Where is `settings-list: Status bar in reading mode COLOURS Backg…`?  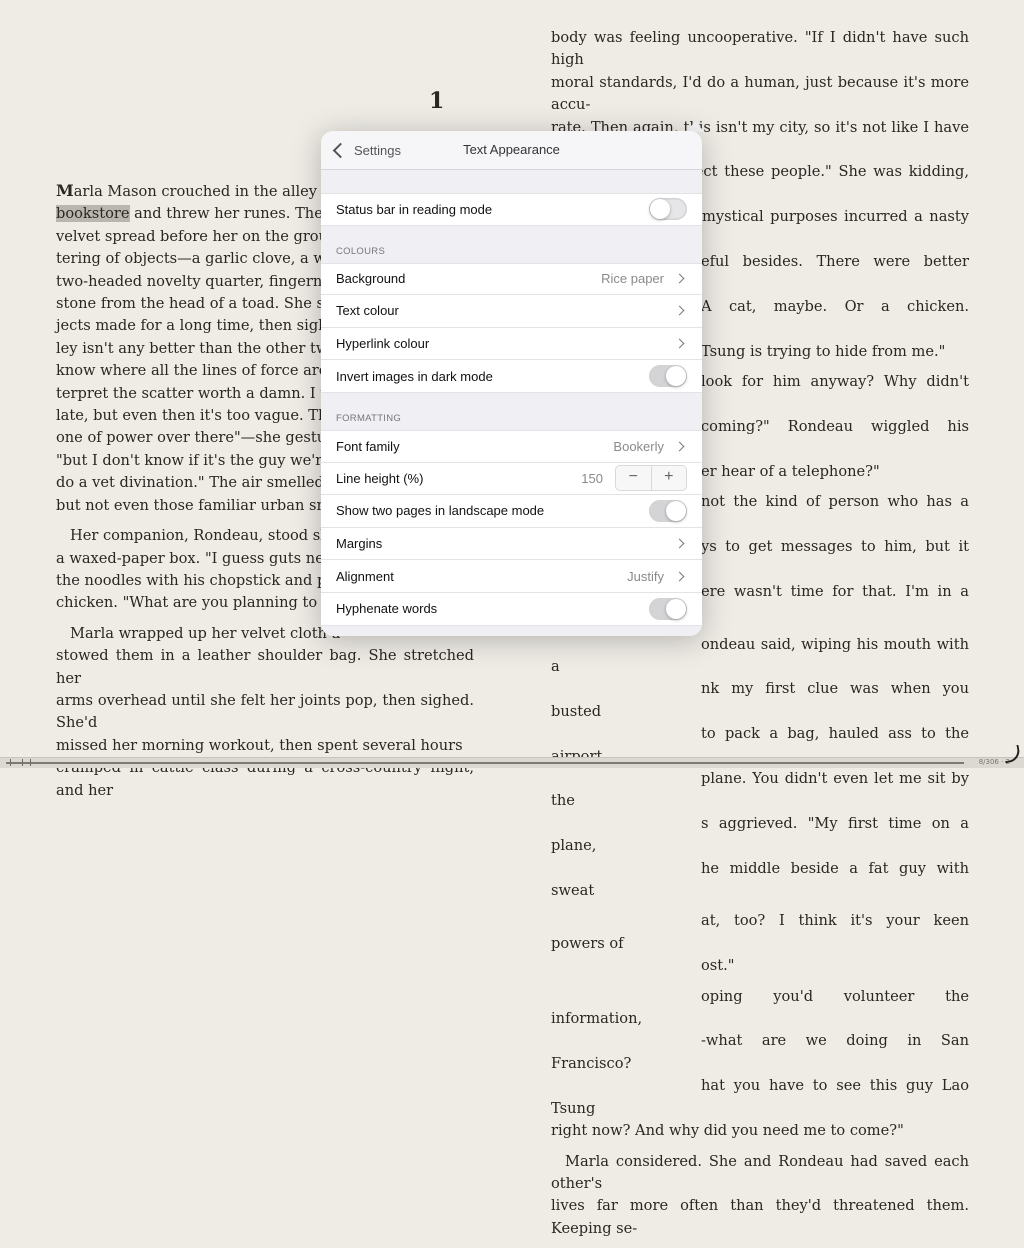
settings-list: Status bar in reading mode COLOURS Backg… is located at coordinates (511, 402).